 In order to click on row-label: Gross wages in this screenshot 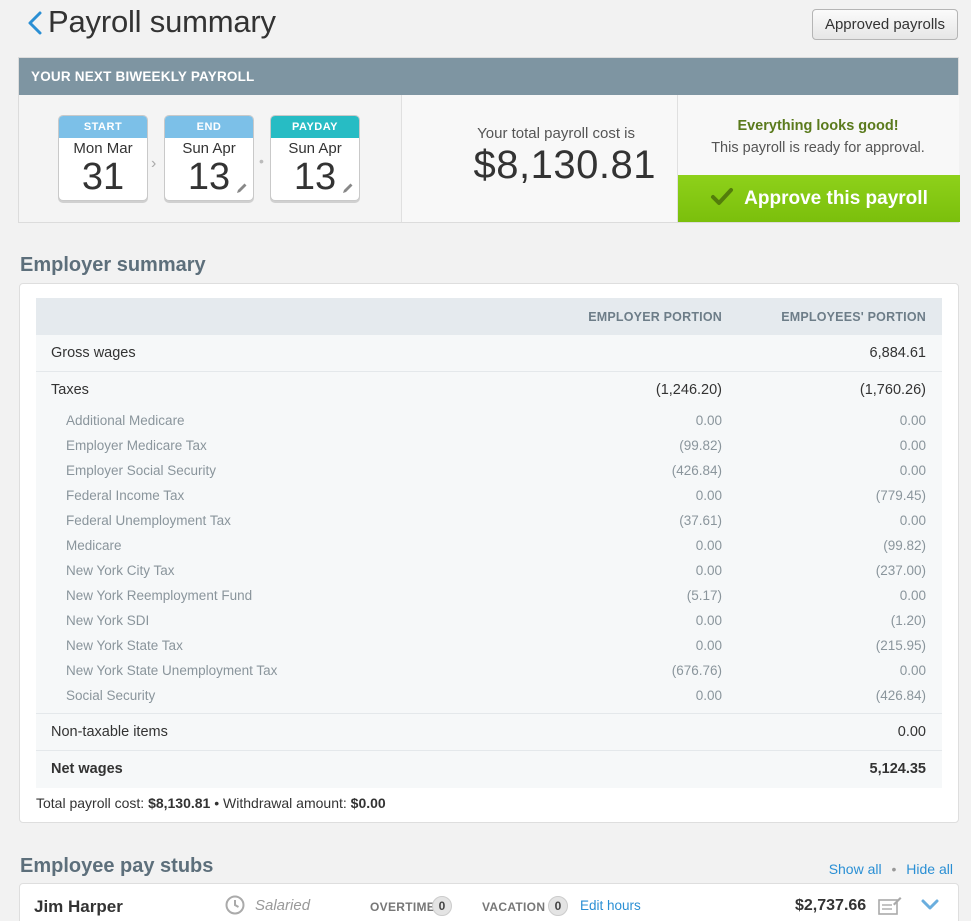, I will do `click(93, 353)`.